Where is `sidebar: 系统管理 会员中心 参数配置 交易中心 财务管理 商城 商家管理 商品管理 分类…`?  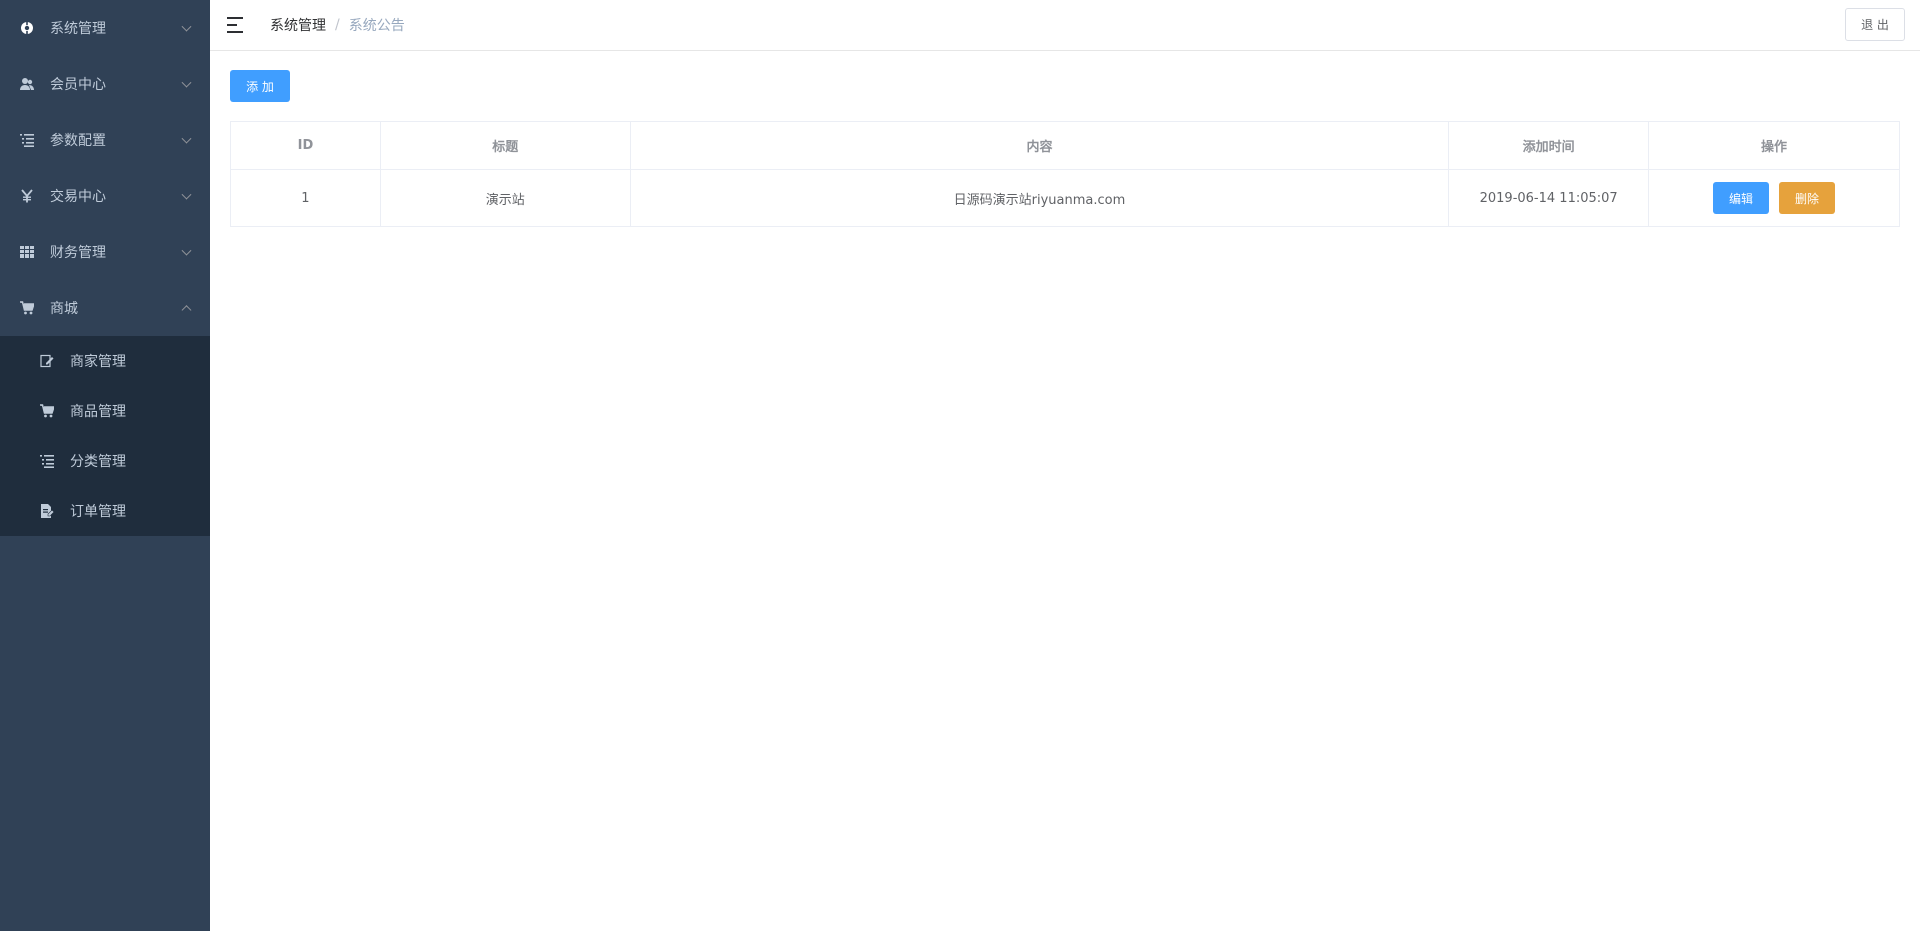 sidebar: 系统管理 会员中心 参数配置 交易中心 财务管理 商城 商家管理 商品管理 分类… is located at coordinates (105, 465).